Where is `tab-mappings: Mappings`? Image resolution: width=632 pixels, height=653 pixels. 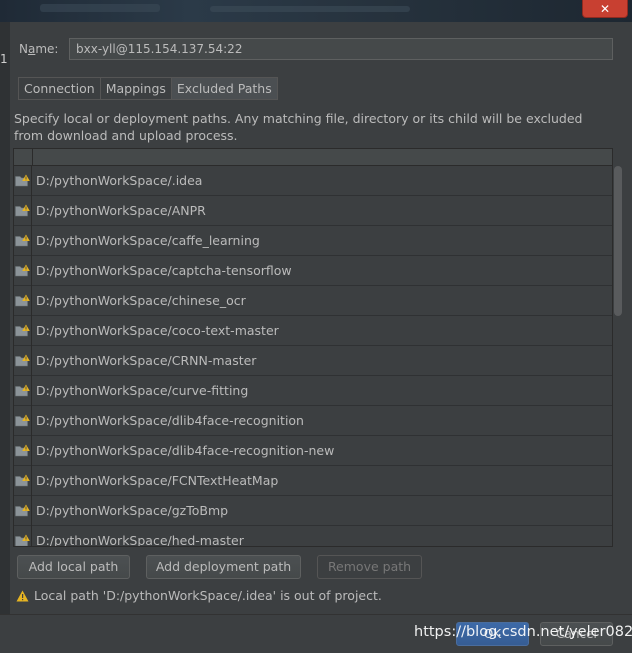
tab-mappings: Mappings is located at coordinates (135, 88).